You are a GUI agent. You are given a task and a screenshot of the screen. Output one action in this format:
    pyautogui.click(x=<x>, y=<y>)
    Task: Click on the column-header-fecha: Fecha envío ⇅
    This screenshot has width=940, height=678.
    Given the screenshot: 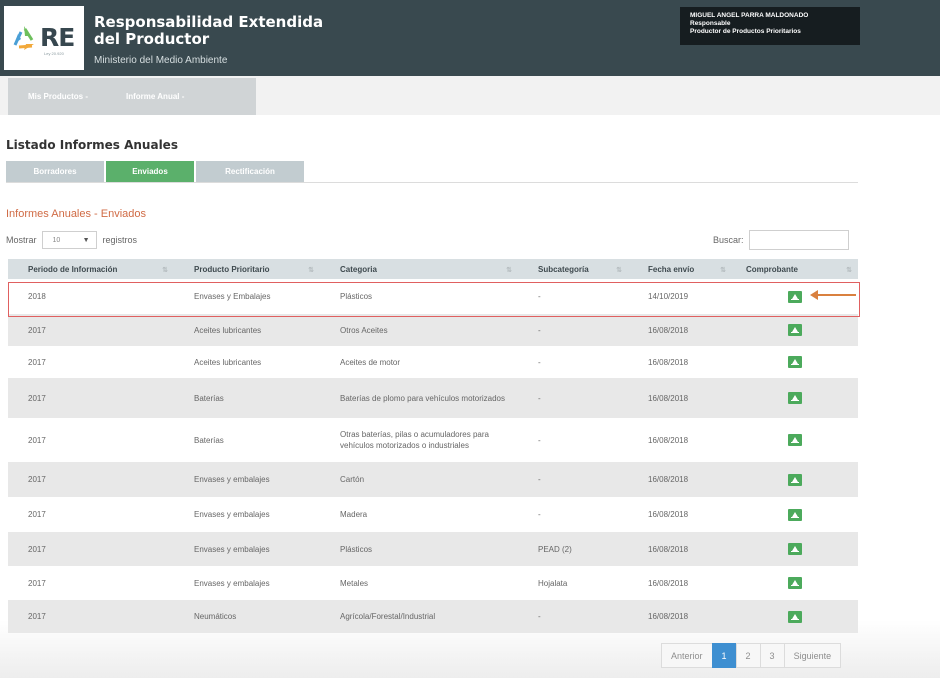 What is the action you would take?
    pyautogui.click(x=680, y=269)
    